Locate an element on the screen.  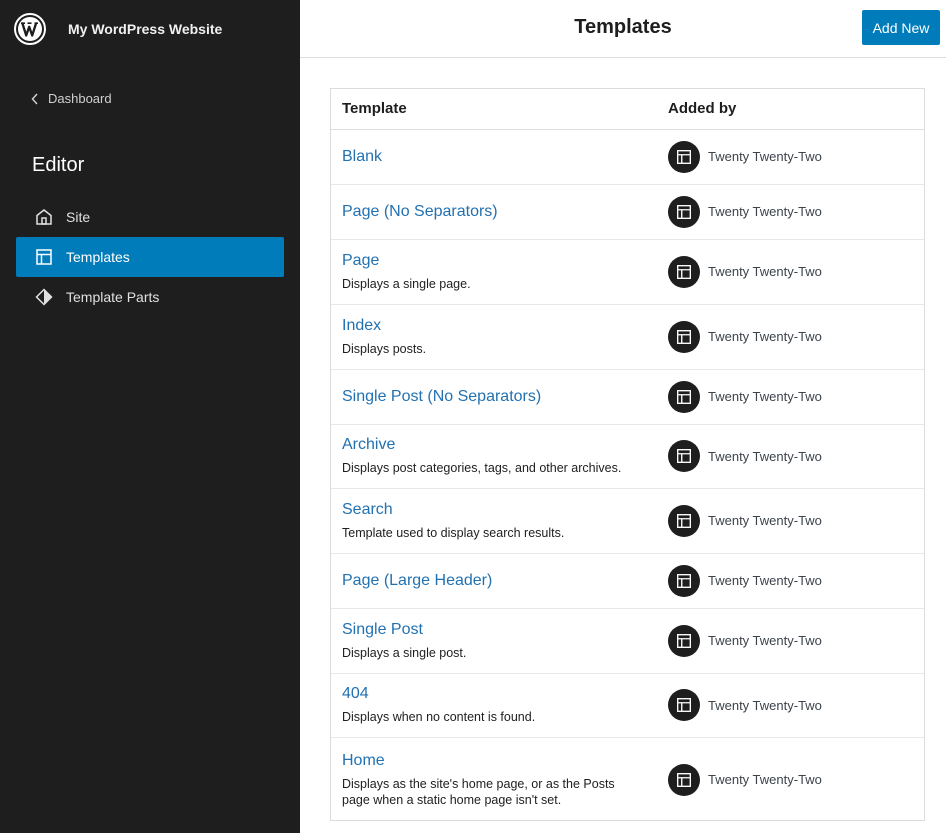
template-title-link: Search is located at coordinates (492, 510).